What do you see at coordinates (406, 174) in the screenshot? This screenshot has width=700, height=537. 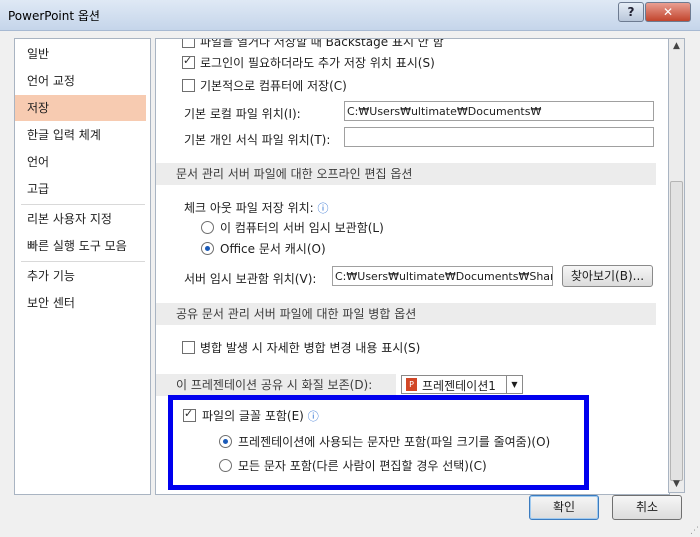 I see `offline-section-header: 문서 관리 서버 파일에 대한 오프라인 편집 옵션` at bounding box center [406, 174].